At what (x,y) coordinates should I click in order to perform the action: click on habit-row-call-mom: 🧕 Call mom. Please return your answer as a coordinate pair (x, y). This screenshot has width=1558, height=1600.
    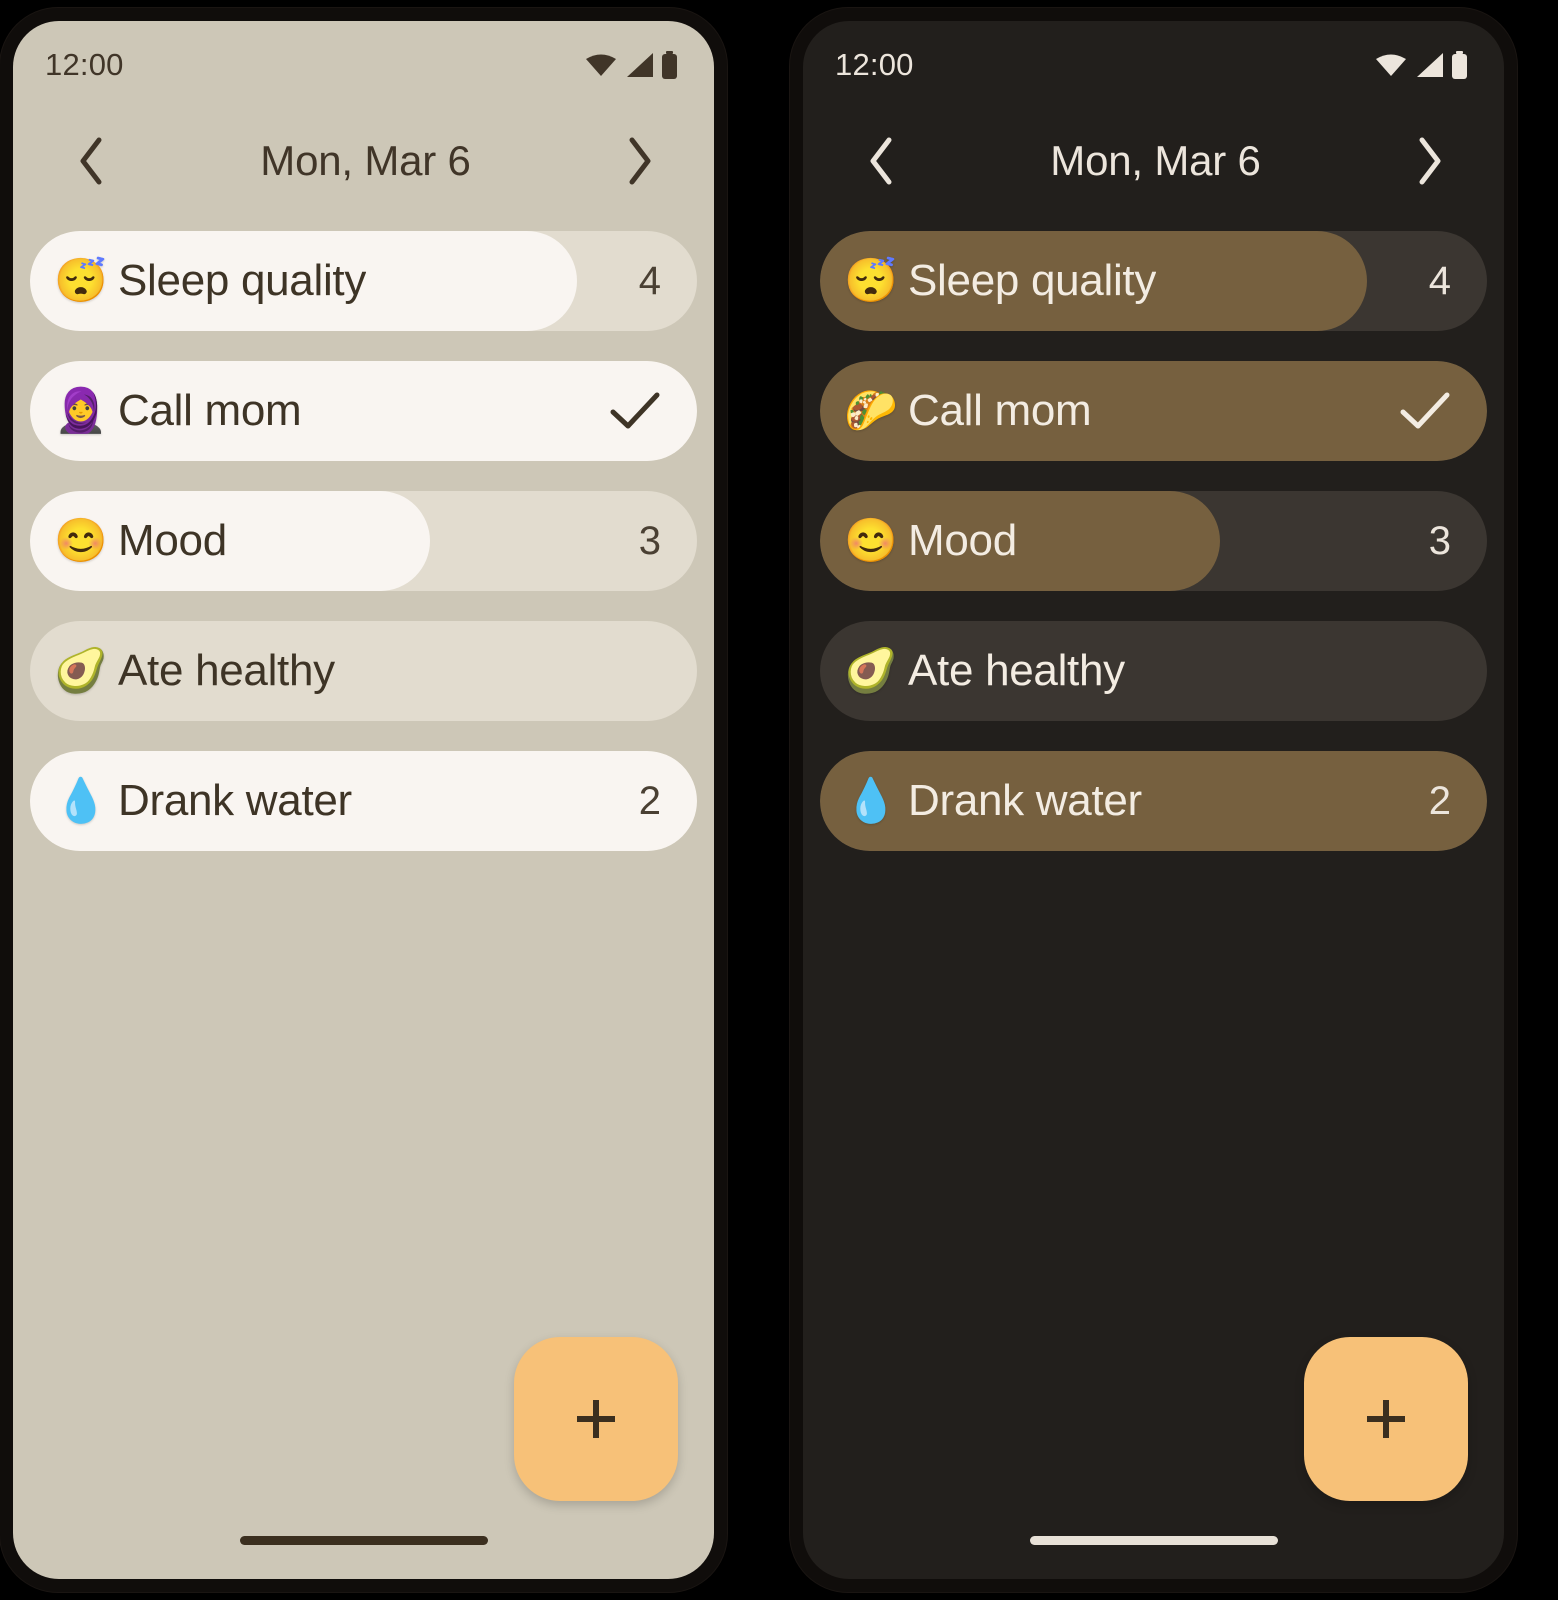
    Looking at the image, I should click on (363, 411).